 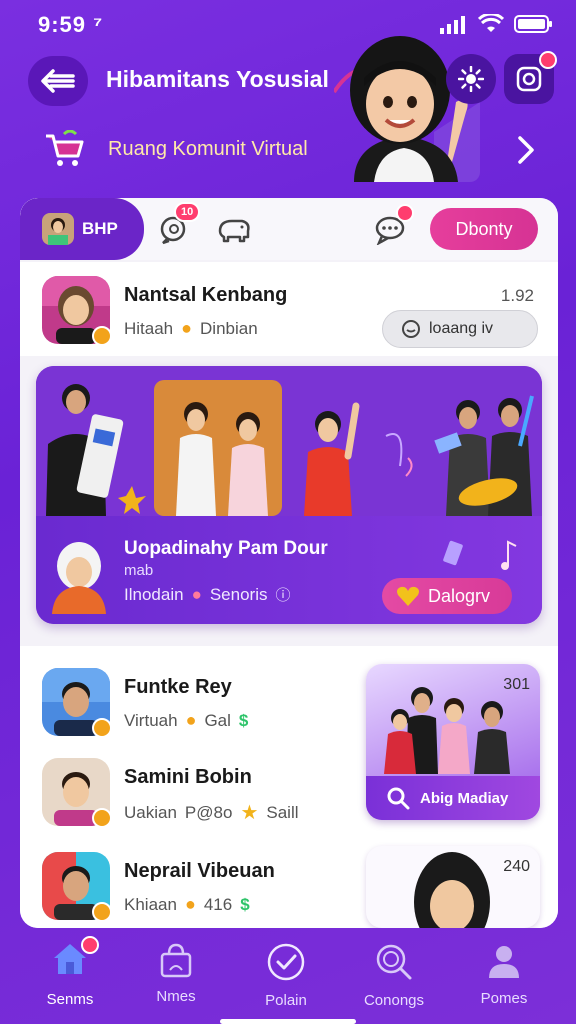 What do you see at coordinates (211, 812) in the screenshot?
I see `item-meta: Uakian P@8o ★ Saill` at bounding box center [211, 812].